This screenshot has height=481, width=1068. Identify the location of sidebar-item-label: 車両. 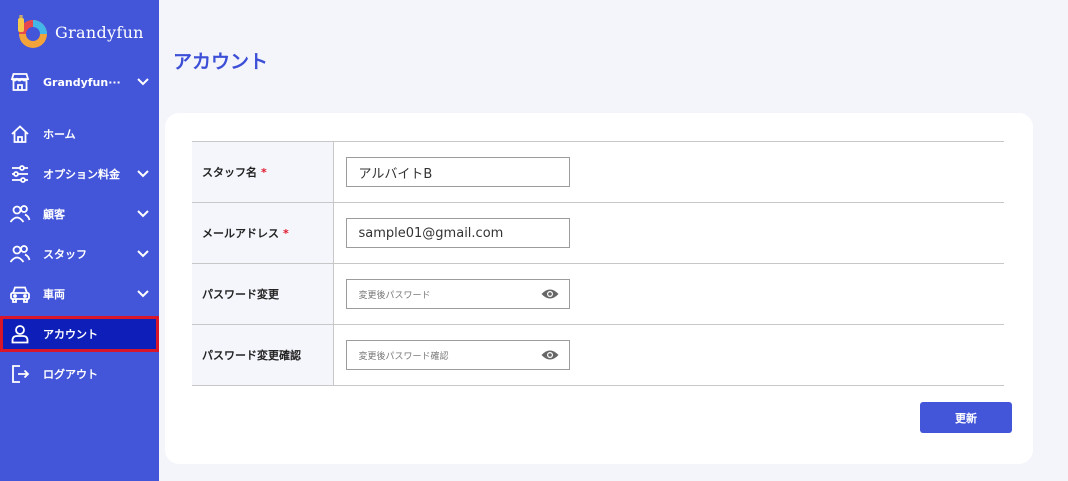
(54, 294).